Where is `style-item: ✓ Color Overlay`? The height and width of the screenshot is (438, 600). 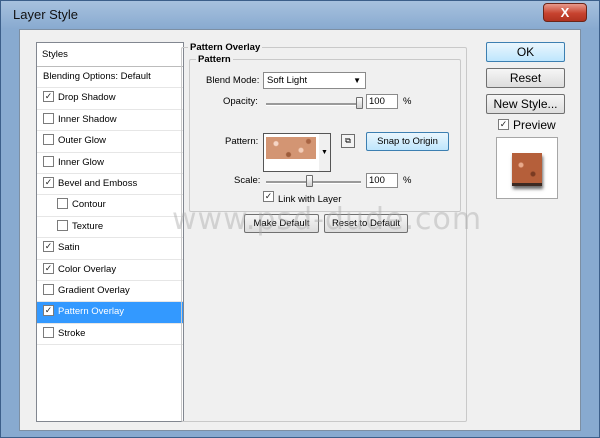 style-item: ✓ Color Overlay is located at coordinates (110, 270).